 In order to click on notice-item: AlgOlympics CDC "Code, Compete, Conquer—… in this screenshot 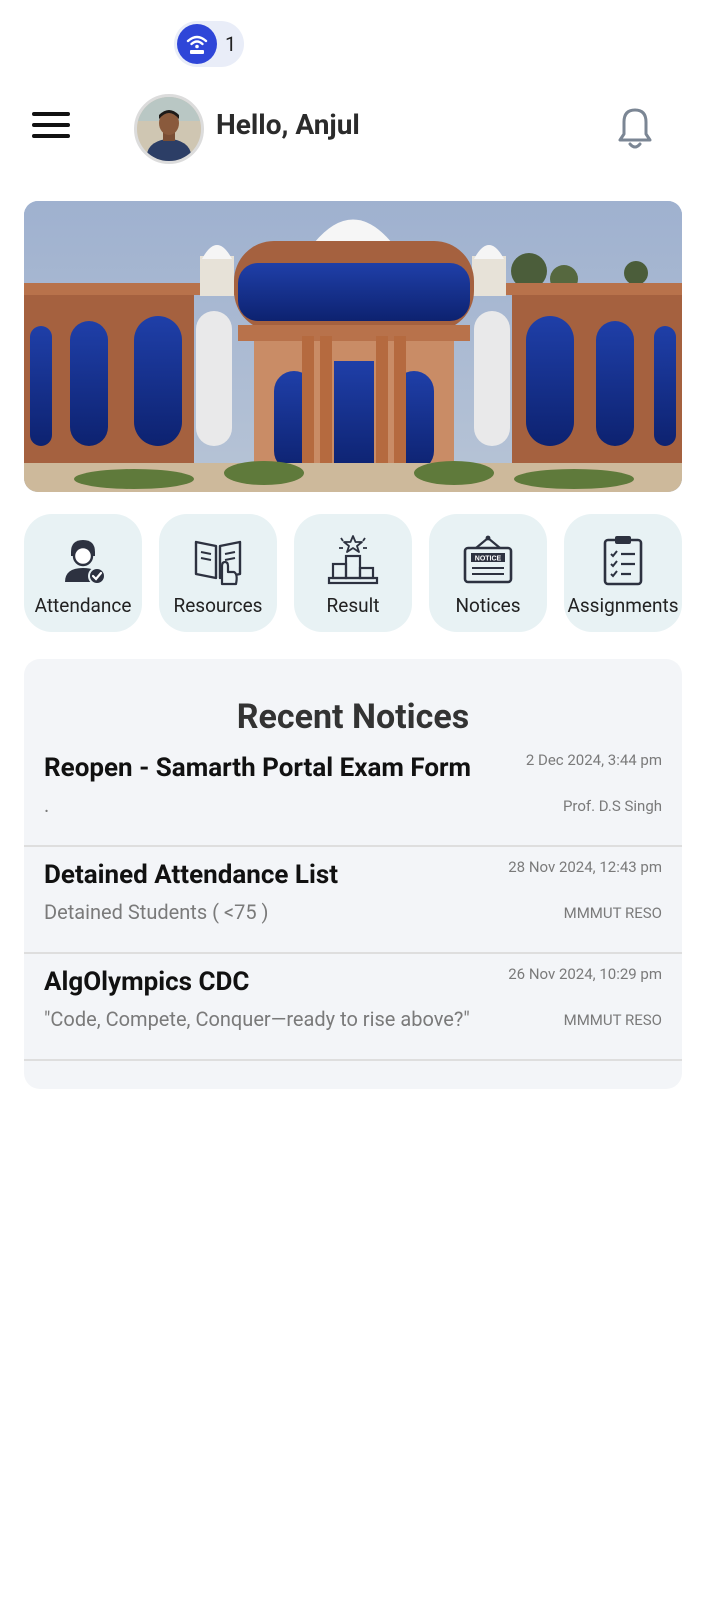, I will do `click(353, 1007)`.